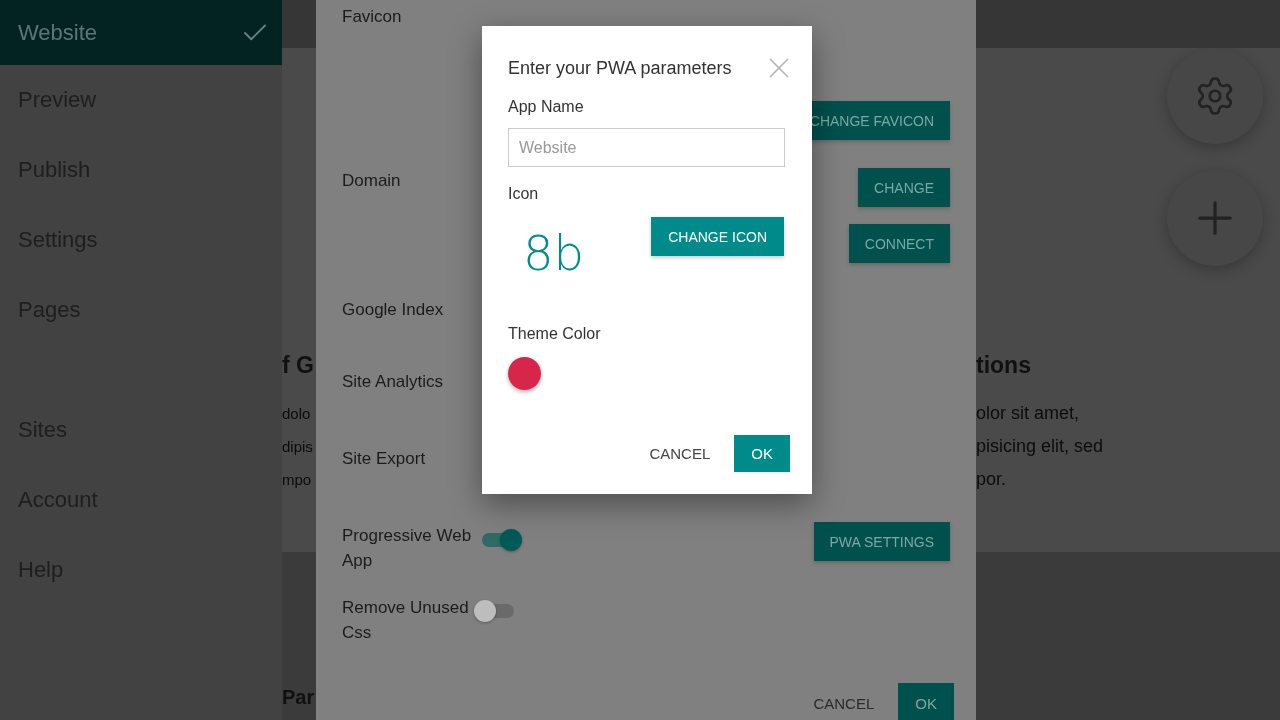  Describe the element at coordinates (298, 447) in the screenshot. I see `body-text: dipis` at that location.